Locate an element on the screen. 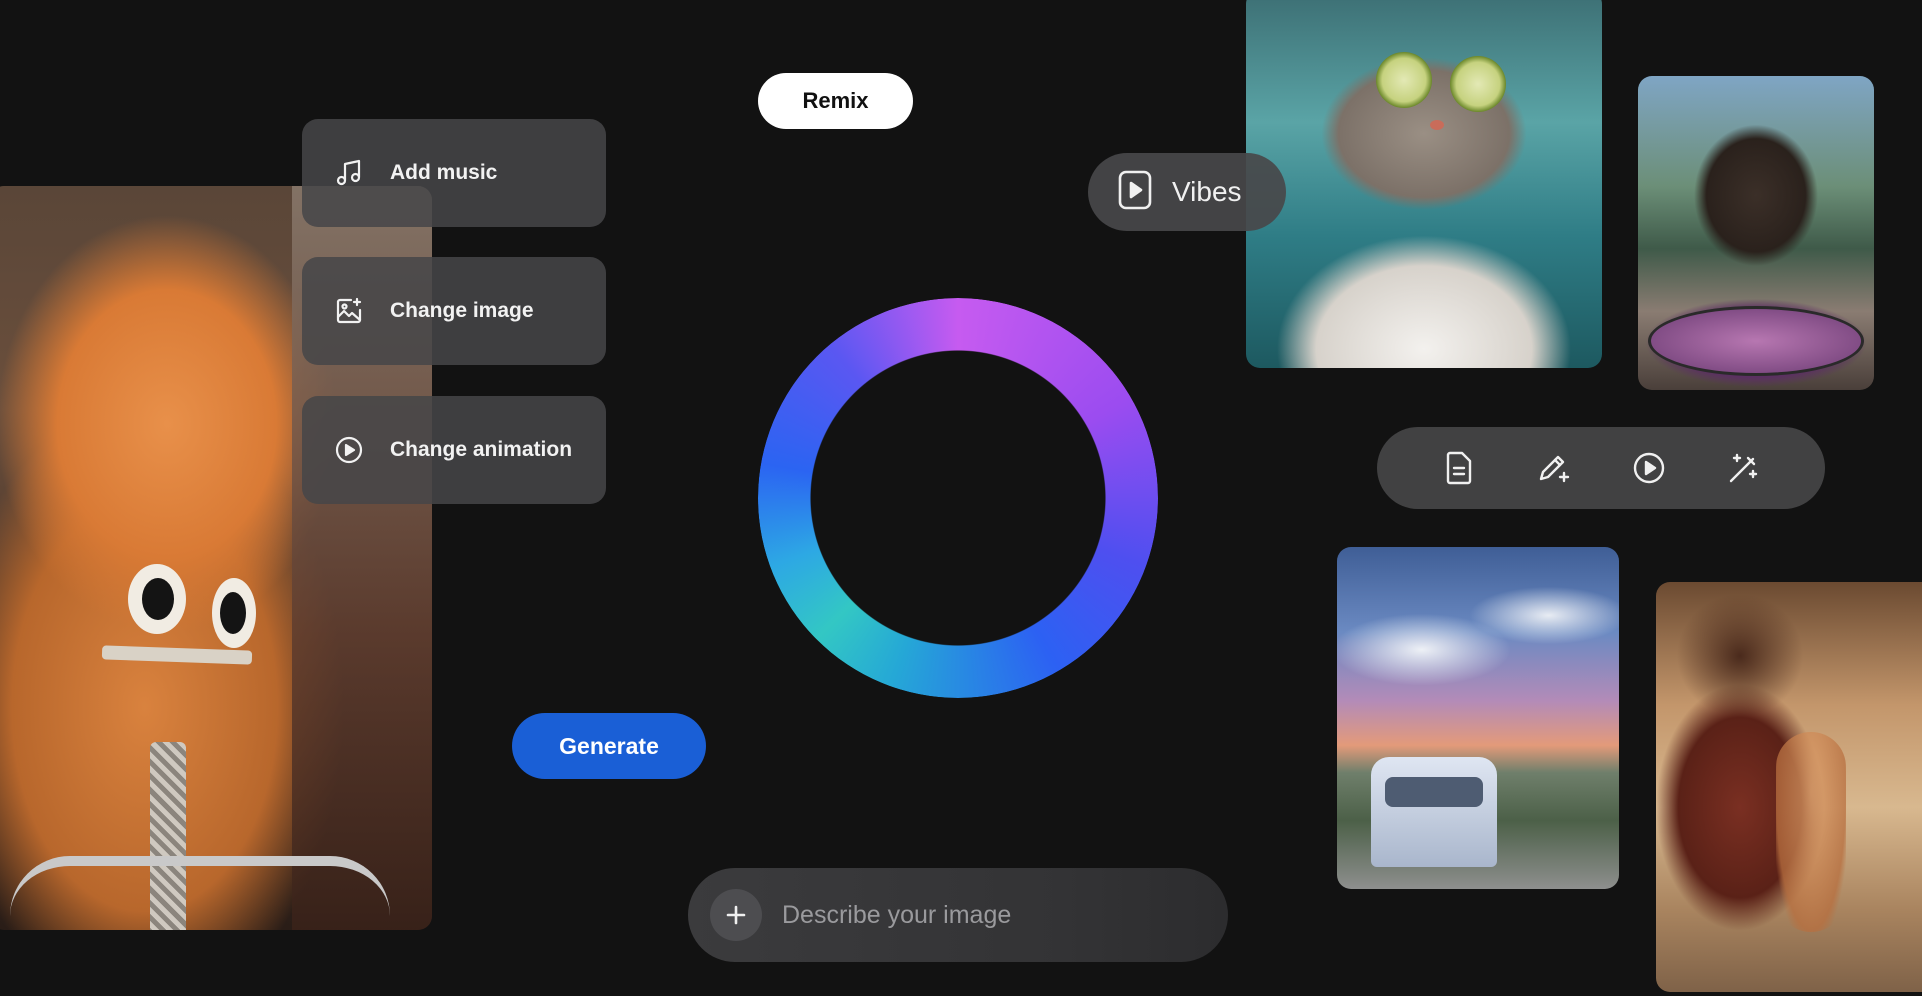 Image resolution: width=1922 pixels, height=996 pixels. change-animation-label: Change animation is located at coordinates (481, 449).